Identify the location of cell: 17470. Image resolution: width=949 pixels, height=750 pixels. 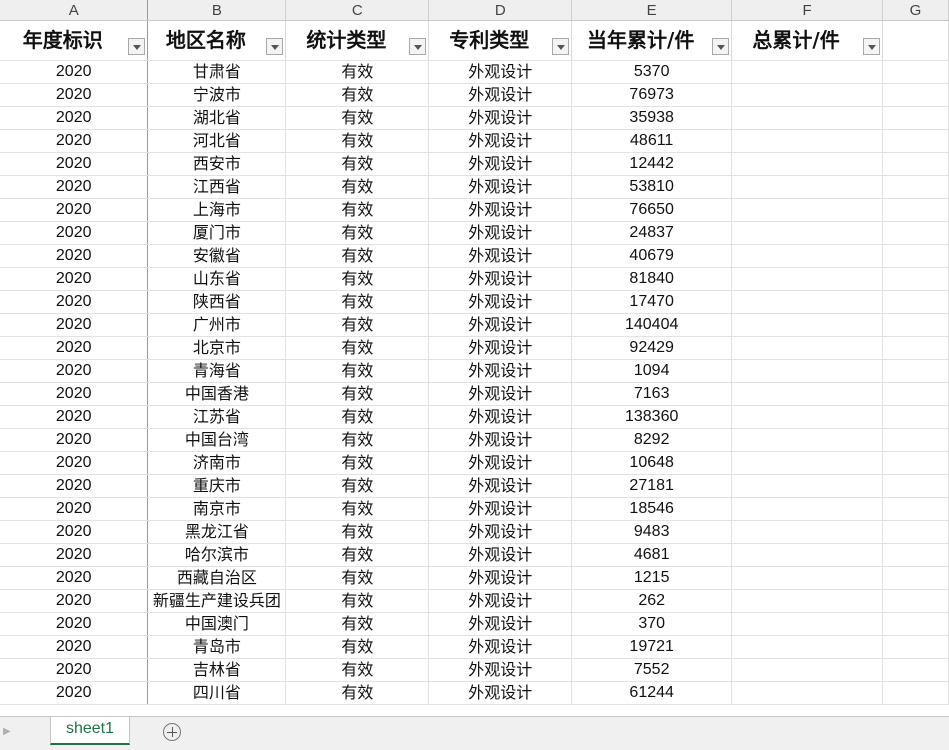
(652, 302).